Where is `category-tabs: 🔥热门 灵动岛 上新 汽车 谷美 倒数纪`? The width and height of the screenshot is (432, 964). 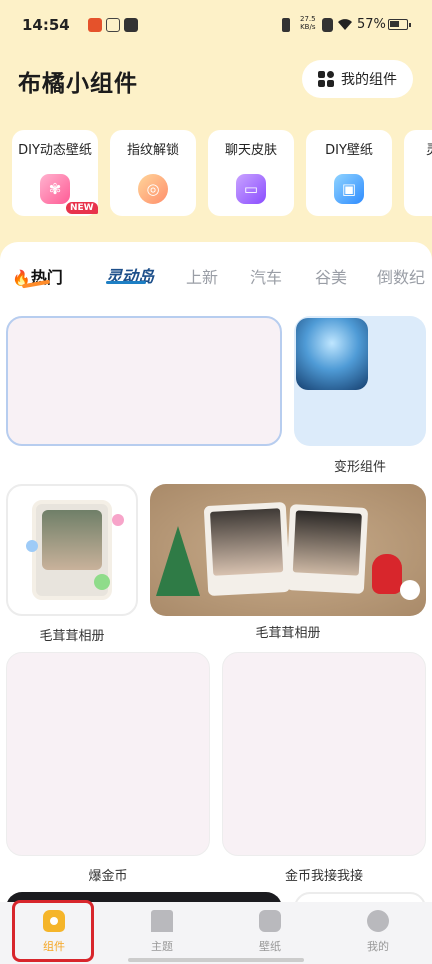
category-tabs: 🔥热门 灵动岛 上新 汽车 谷美 倒数纪 is located at coordinates (216, 272).